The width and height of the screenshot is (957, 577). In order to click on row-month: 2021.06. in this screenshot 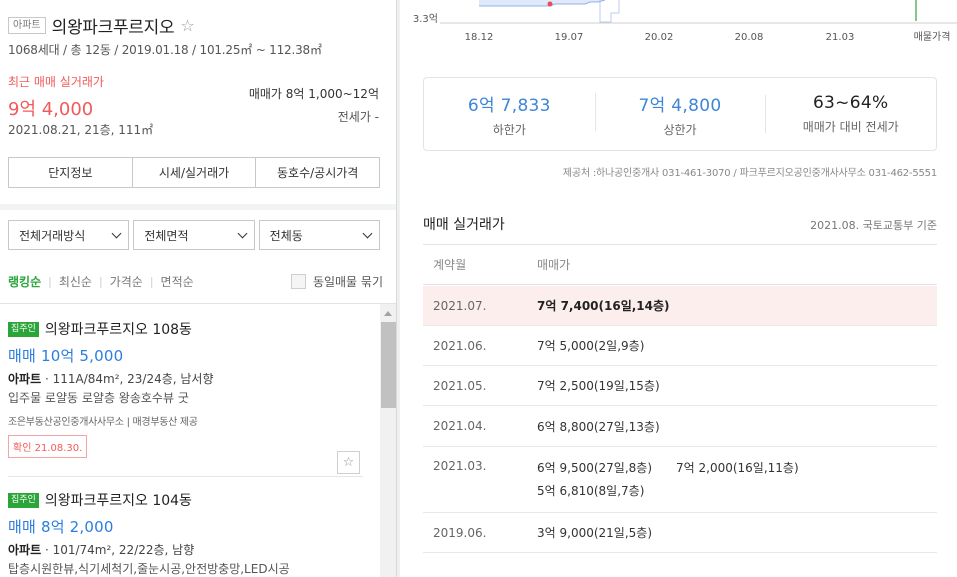, I will do `click(460, 345)`.